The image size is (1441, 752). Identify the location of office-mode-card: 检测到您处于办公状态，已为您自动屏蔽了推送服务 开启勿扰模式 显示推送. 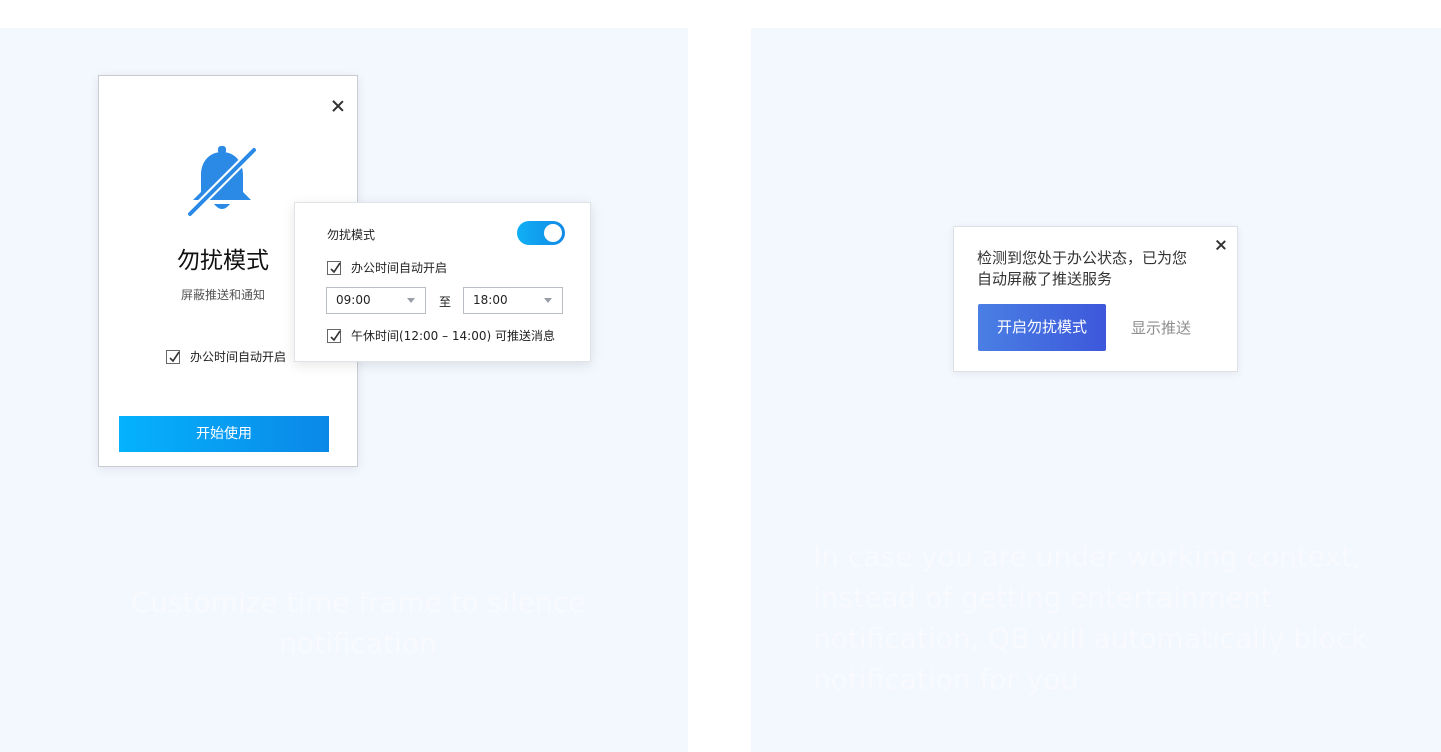
(1095, 299).